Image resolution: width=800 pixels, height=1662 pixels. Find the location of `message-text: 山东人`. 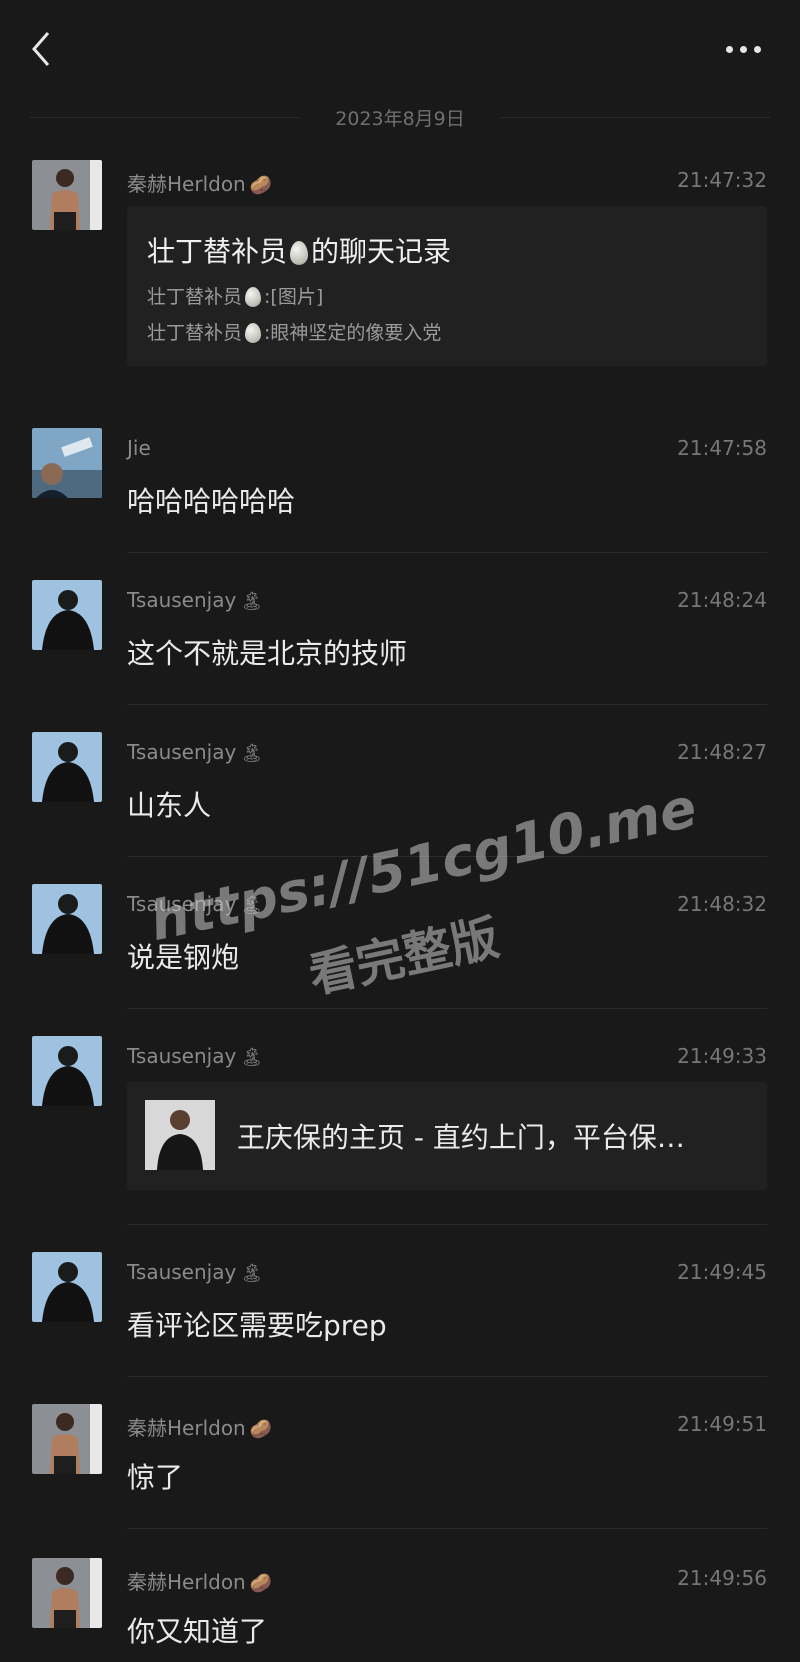

message-text: 山东人 is located at coordinates (169, 805).